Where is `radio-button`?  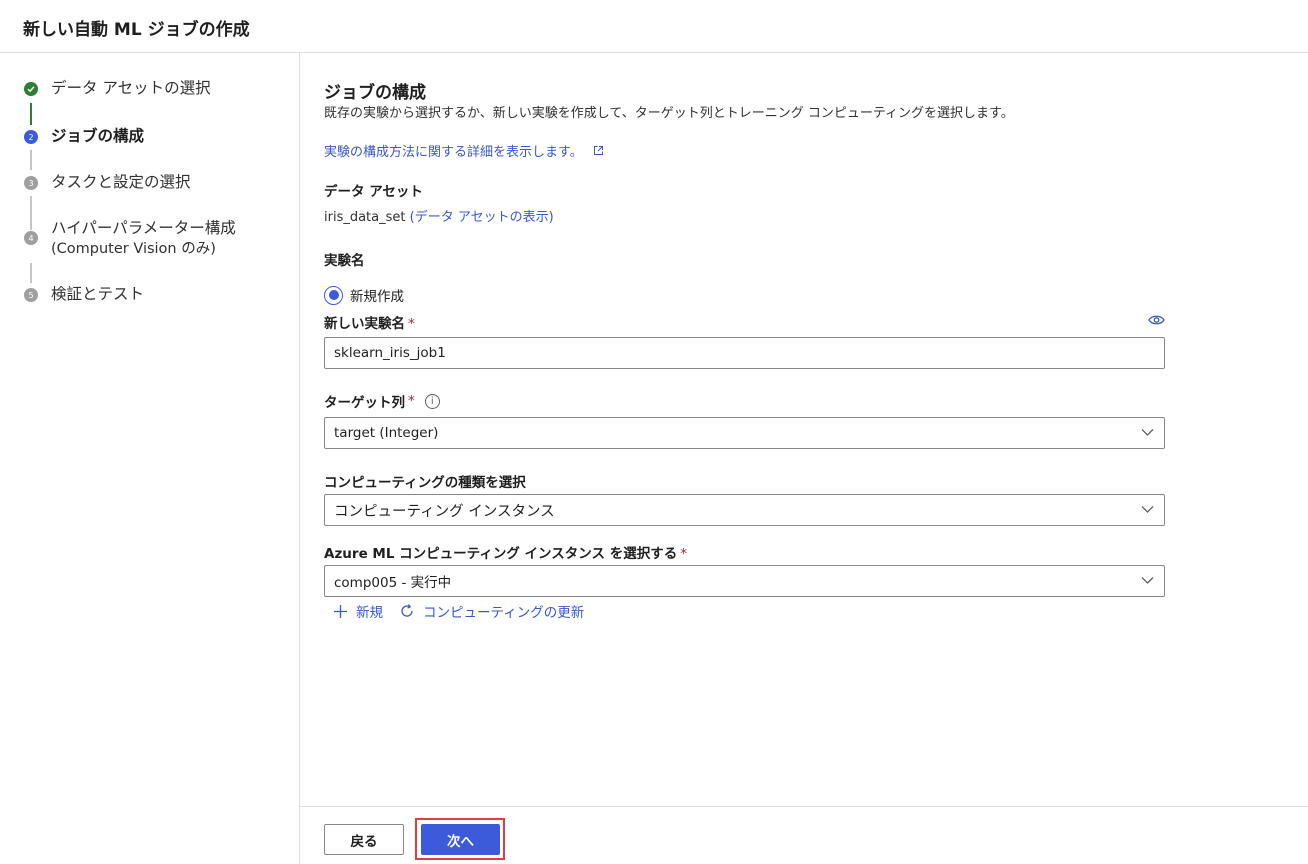 radio-button is located at coordinates (333, 295).